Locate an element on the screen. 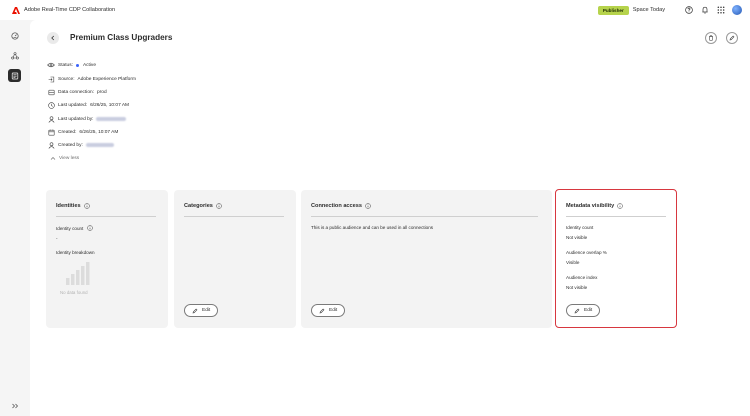 The height and width of the screenshot is (416, 750). last-updated-by-redacted is located at coordinates (111, 119).